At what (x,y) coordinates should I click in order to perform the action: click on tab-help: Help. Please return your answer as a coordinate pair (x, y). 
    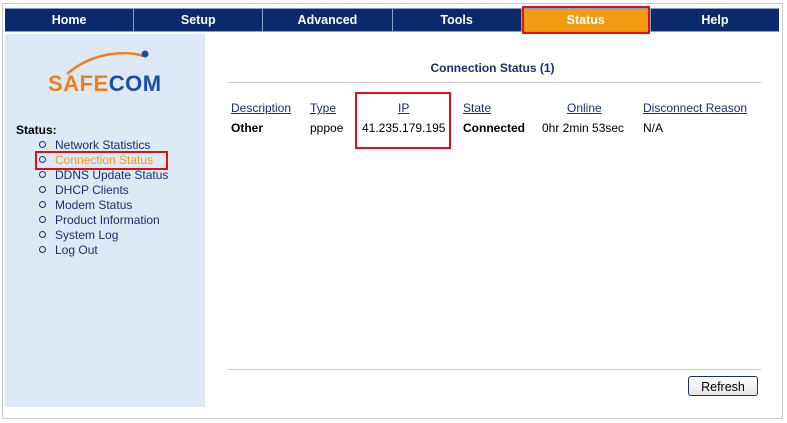
    Looking at the image, I should click on (715, 20).